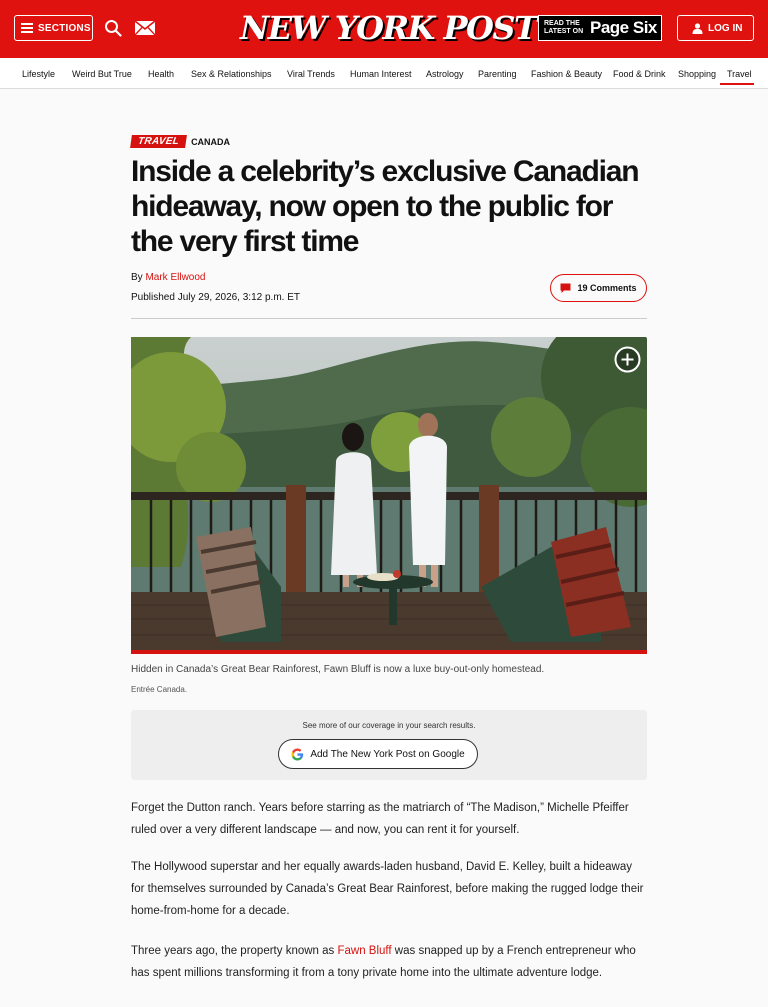 This screenshot has width=768, height=1007. What do you see at coordinates (627, 359) in the screenshot?
I see `expand-icon` at bounding box center [627, 359].